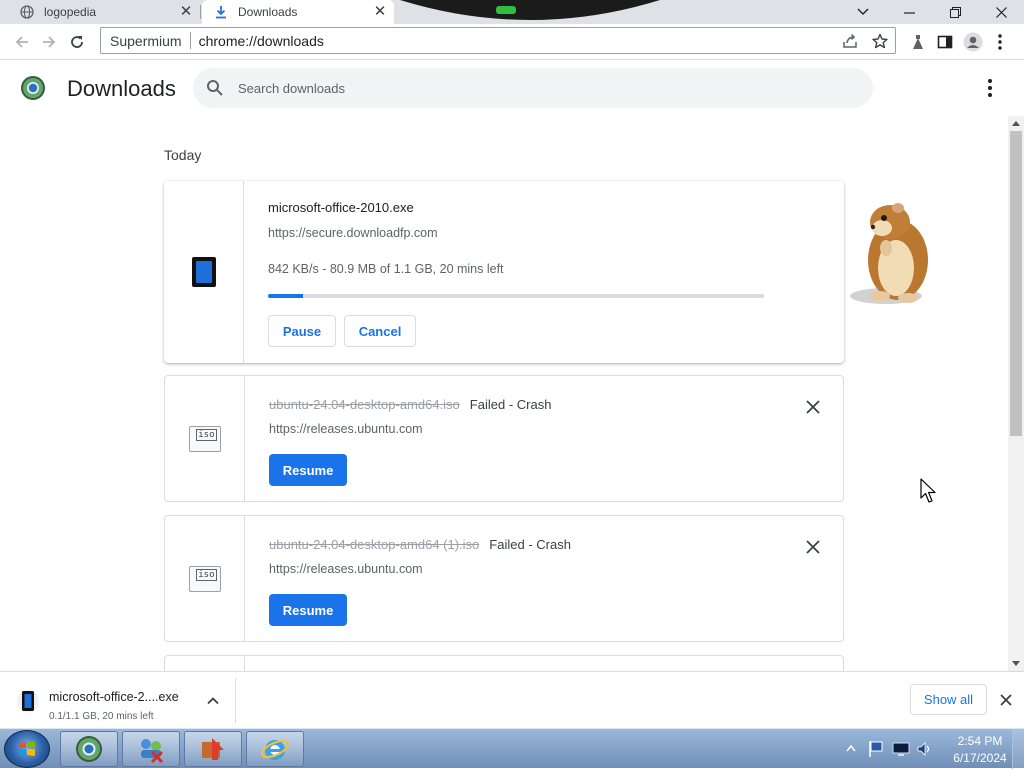  What do you see at coordinates (876, 749) in the screenshot?
I see `action-center-flag-icon` at bounding box center [876, 749].